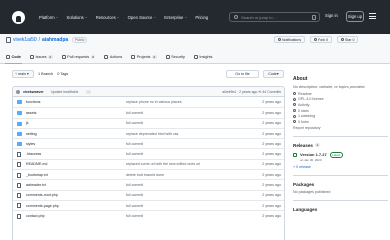  What do you see at coordinates (303, 110) in the screenshot?
I see `about-item-label: 0 stars` at bounding box center [303, 110].